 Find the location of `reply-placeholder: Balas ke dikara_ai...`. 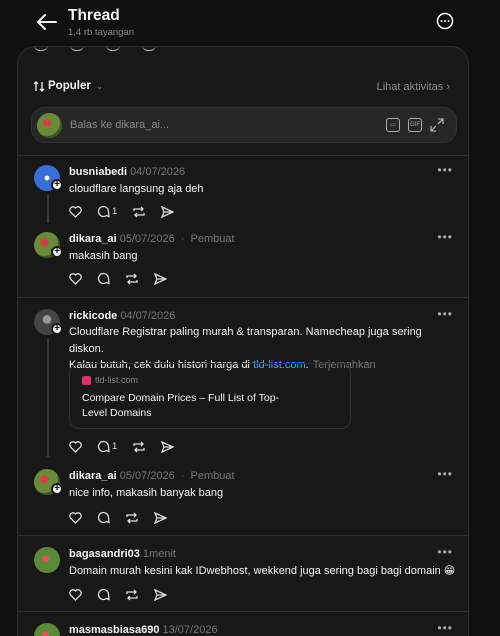

reply-placeholder: Balas ke dikara_ai... is located at coordinates (120, 125).